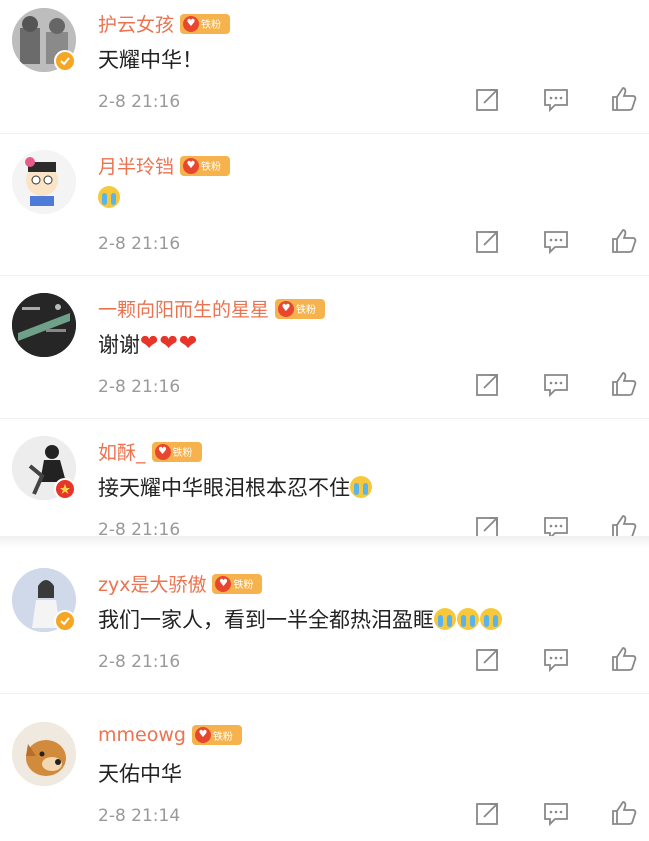 The height and width of the screenshot is (841, 649). What do you see at coordinates (300, 619) in the screenshot?
I see `comment-text: 我们一家人，看到一半全都热泪盈眶` at bounding box center [300, 619].